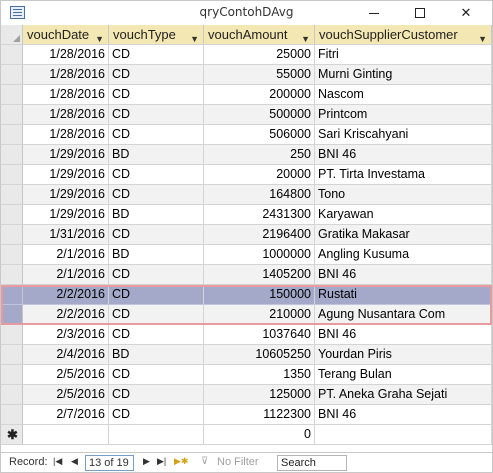 Image resolution: width=493 pixels, height=473 pixels. I want to click on cell-vouchsuppliercustomer: Nascom, so click(403, 95).